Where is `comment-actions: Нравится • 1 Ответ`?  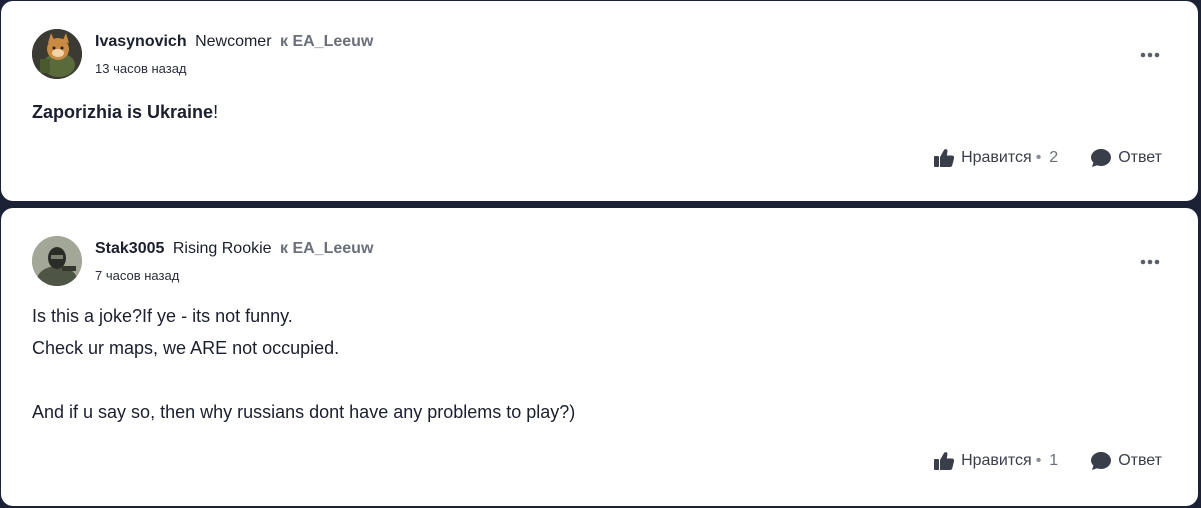 comment-actions: Нравится • 1 Ответ is located at coordinates (1047, 461).